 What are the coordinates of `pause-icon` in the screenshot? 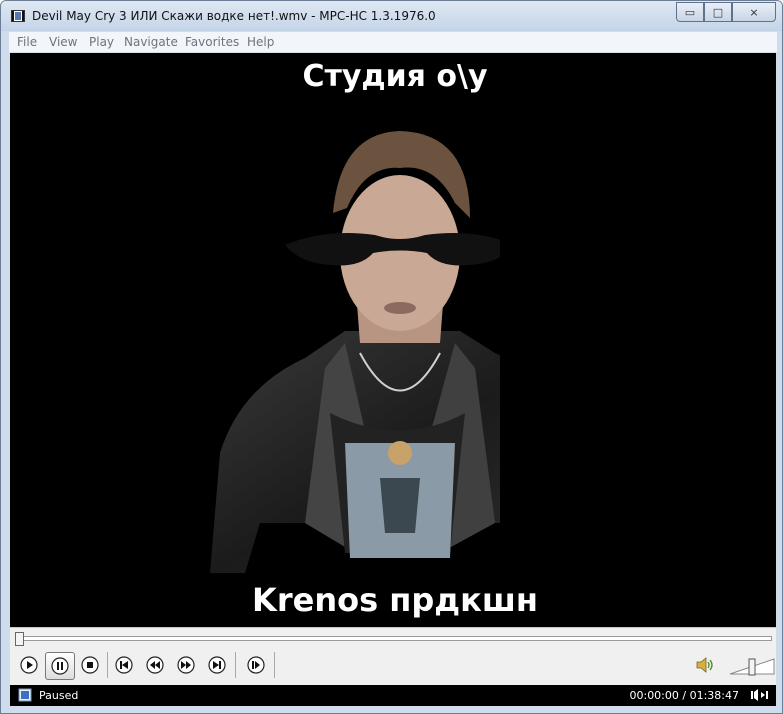 It's located at (60, 666).